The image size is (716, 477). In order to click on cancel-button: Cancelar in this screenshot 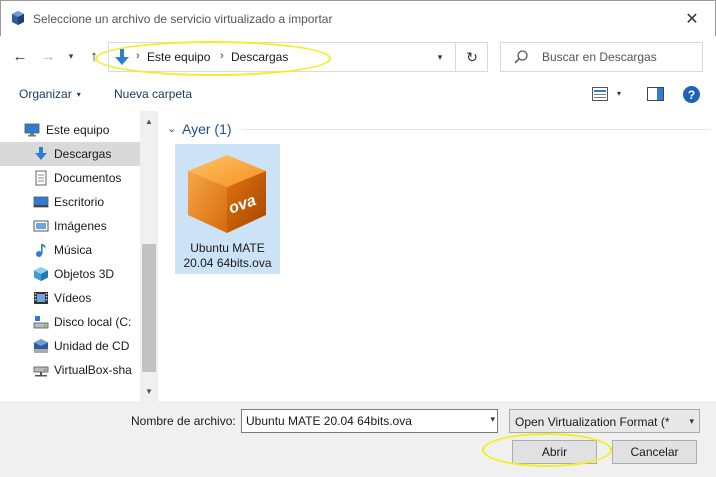, I will do `click(654, 452)`.